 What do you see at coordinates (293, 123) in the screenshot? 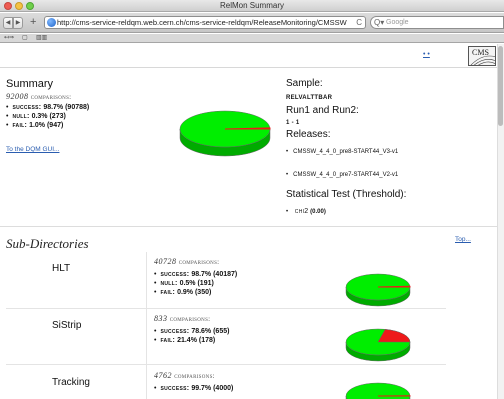
I see `run-value: 1 - 1` at bounding box center [293, 123].